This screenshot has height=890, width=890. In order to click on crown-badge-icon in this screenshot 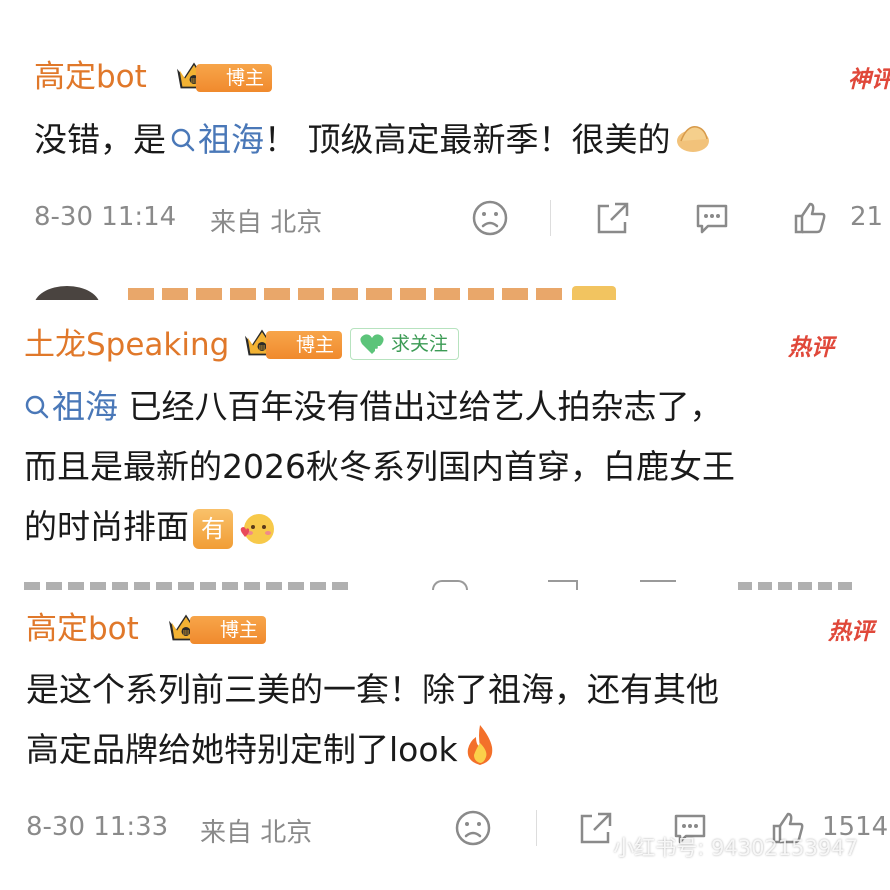, I will do `click(594, 293)`.